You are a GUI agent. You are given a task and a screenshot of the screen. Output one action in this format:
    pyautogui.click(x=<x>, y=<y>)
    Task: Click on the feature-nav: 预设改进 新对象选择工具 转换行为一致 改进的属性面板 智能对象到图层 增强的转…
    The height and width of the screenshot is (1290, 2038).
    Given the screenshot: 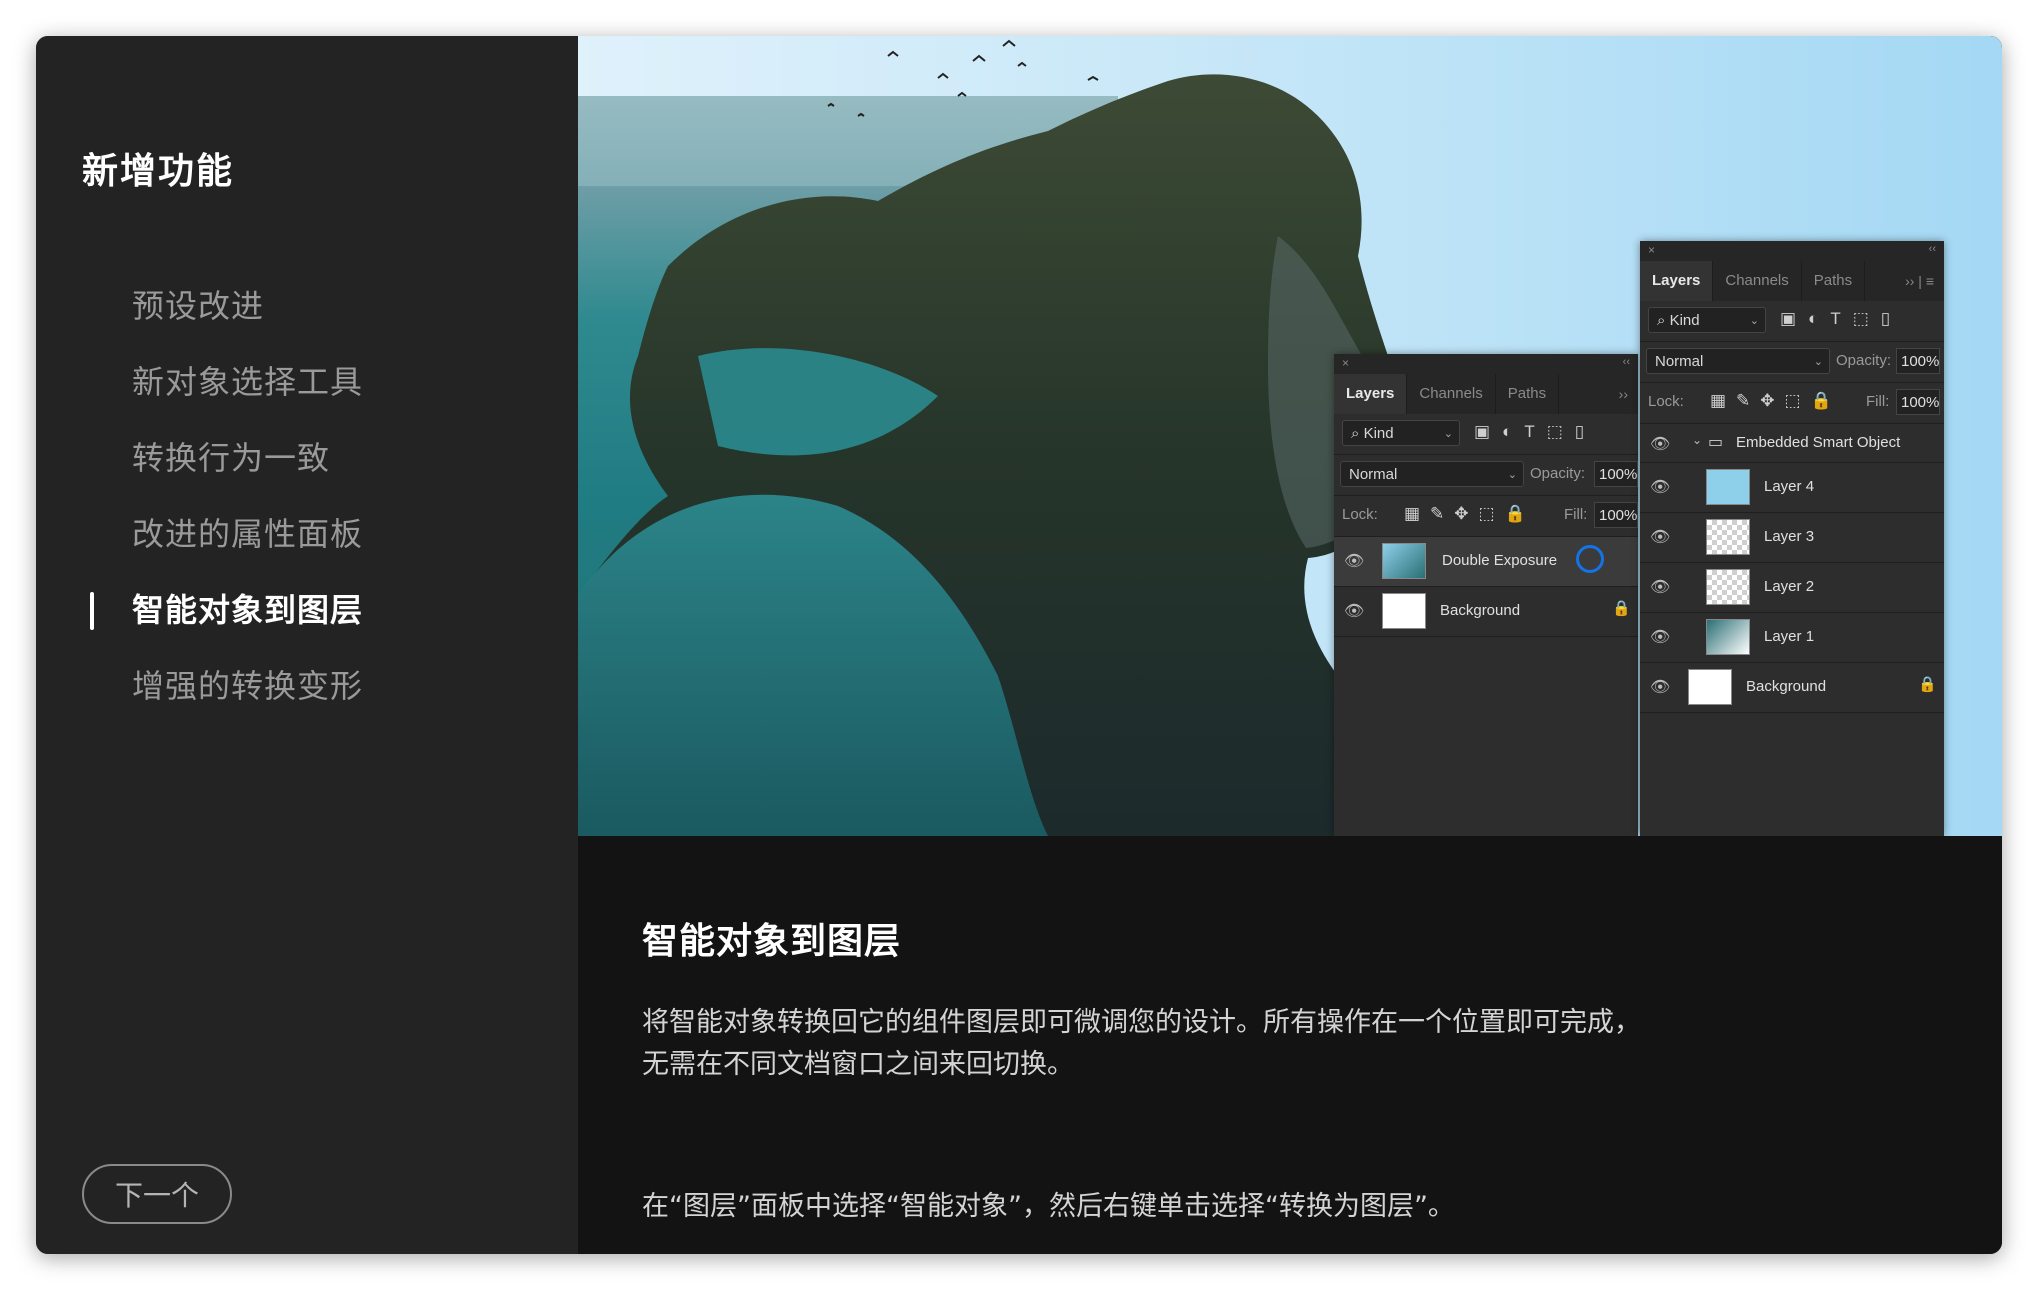 What is the action you would take?
    pyautogui.click(x=307, y=496)
    